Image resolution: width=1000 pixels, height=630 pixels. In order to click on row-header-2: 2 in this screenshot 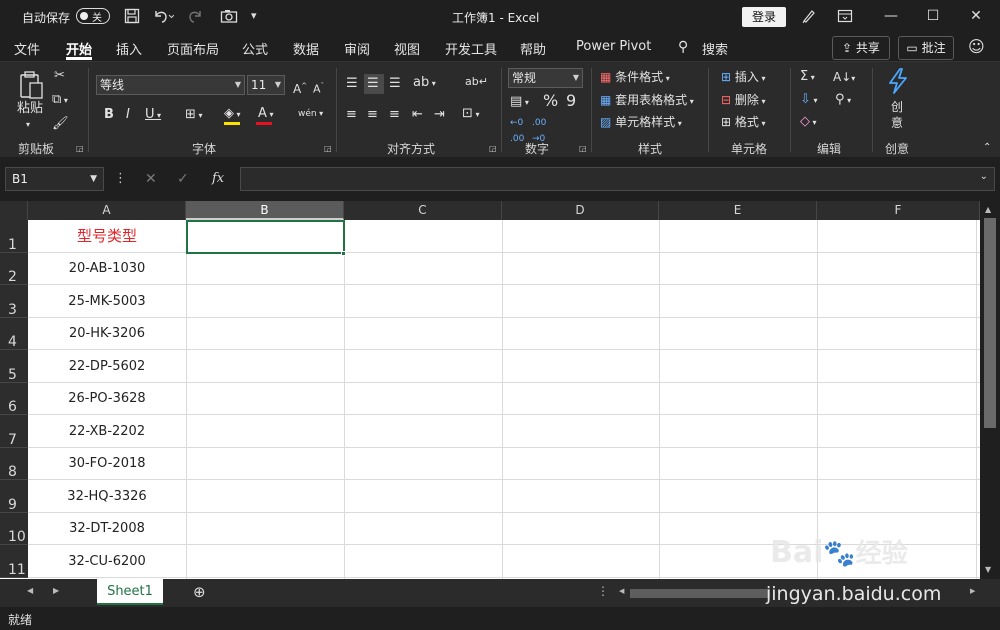, I will do `click(14, 269)`.